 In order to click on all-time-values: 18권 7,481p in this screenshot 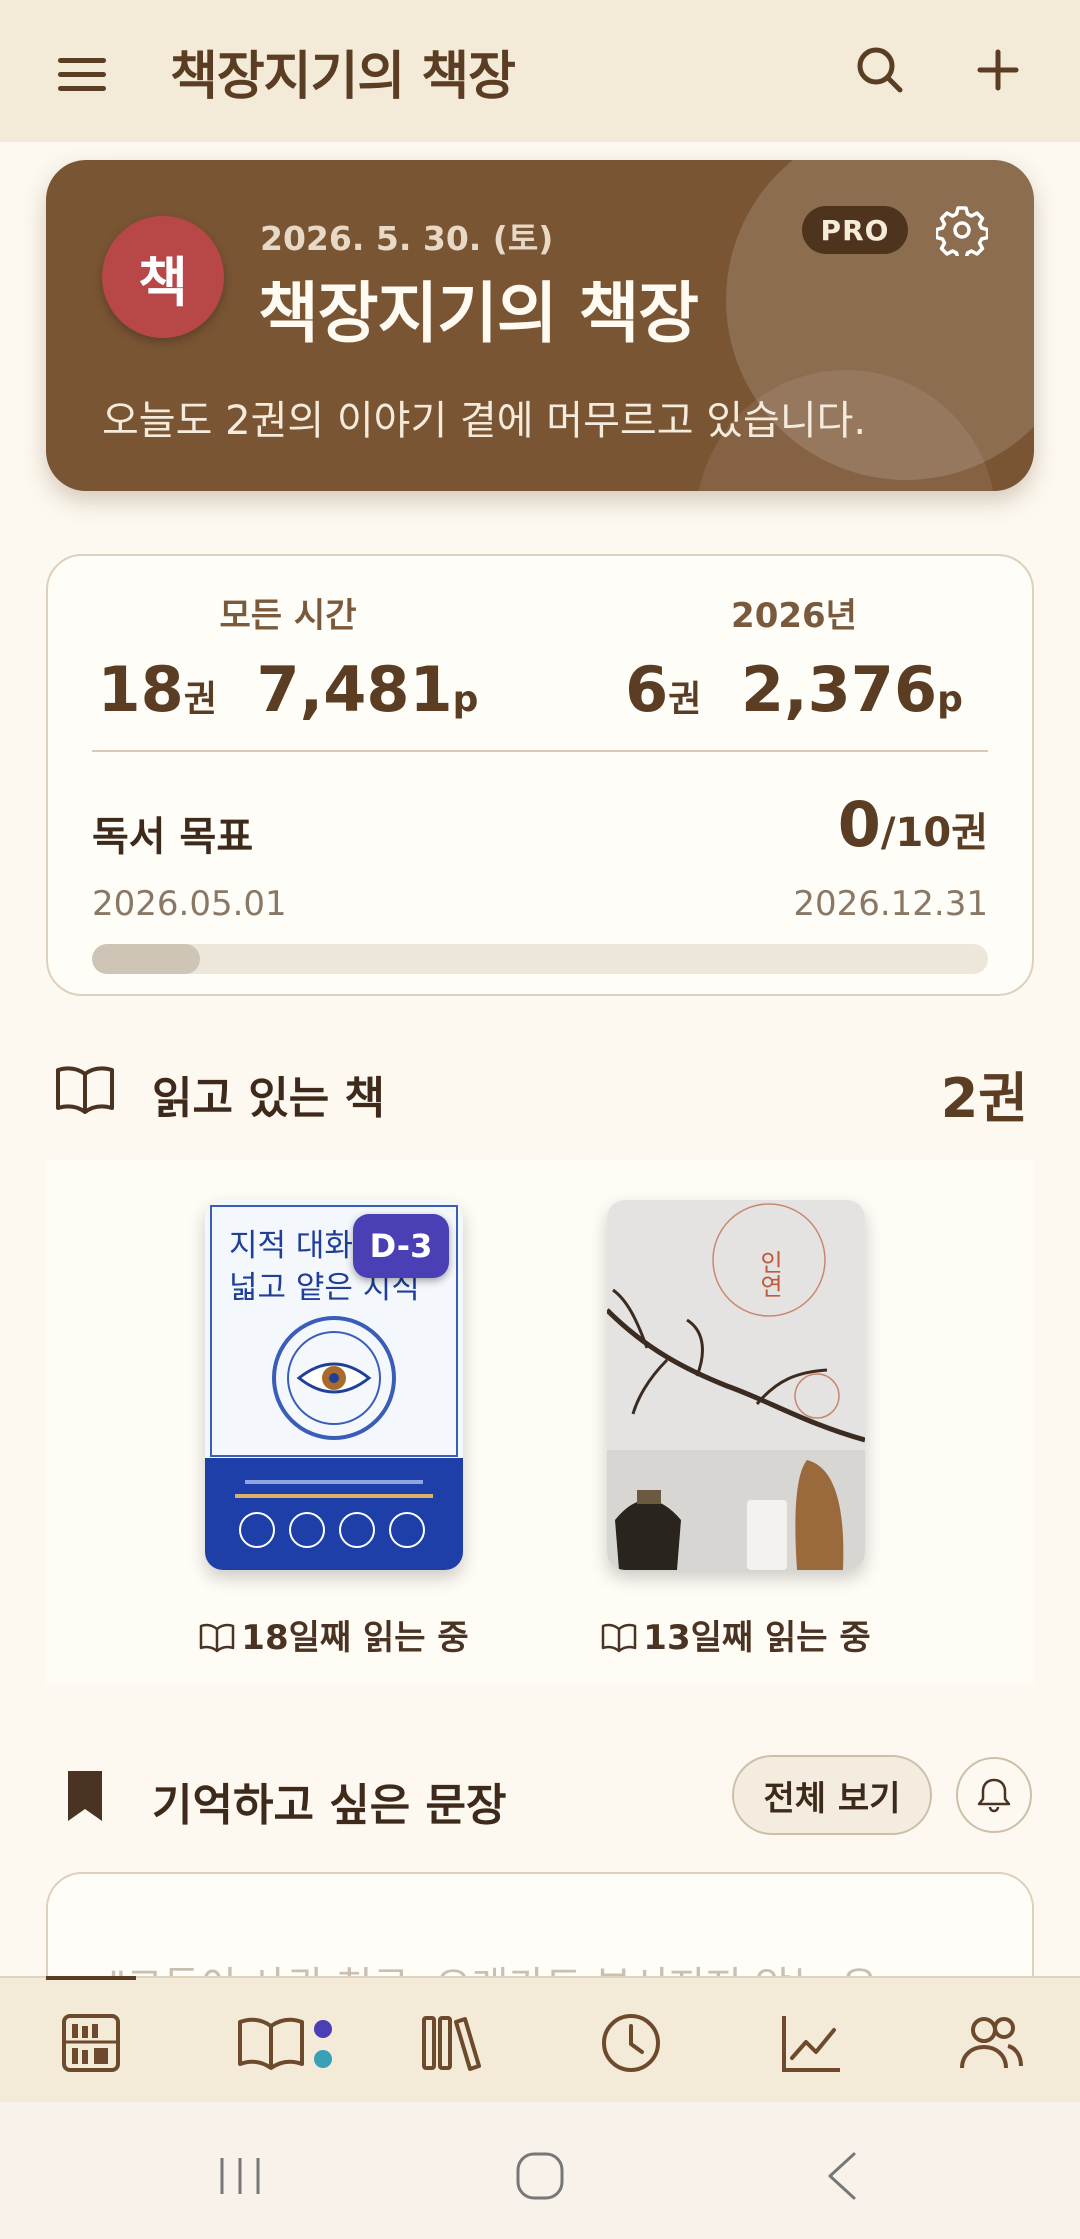, I will do `click(288, 689)`.